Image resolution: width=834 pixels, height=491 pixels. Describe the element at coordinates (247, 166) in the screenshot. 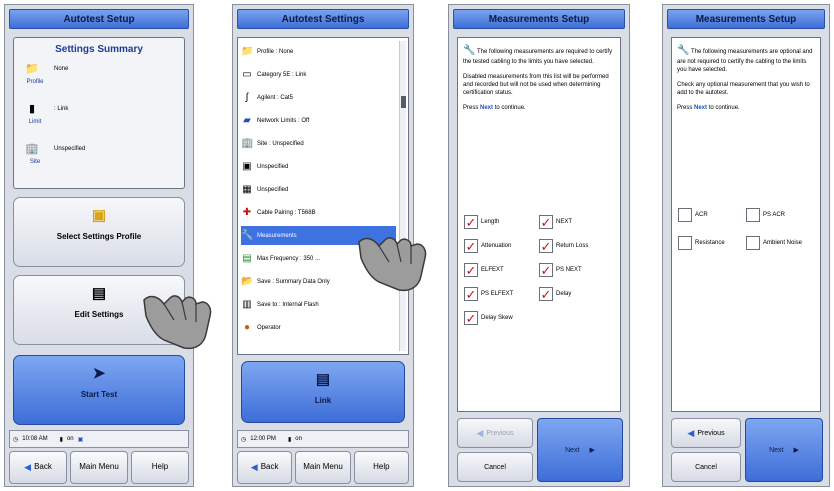

I see `operator-icon: ▣` at that location.